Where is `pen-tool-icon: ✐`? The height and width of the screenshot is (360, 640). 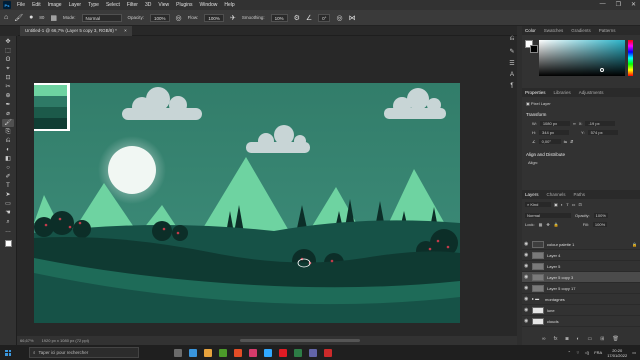
pen-tool-icon: ✐ is located at coordinates (8, 177).